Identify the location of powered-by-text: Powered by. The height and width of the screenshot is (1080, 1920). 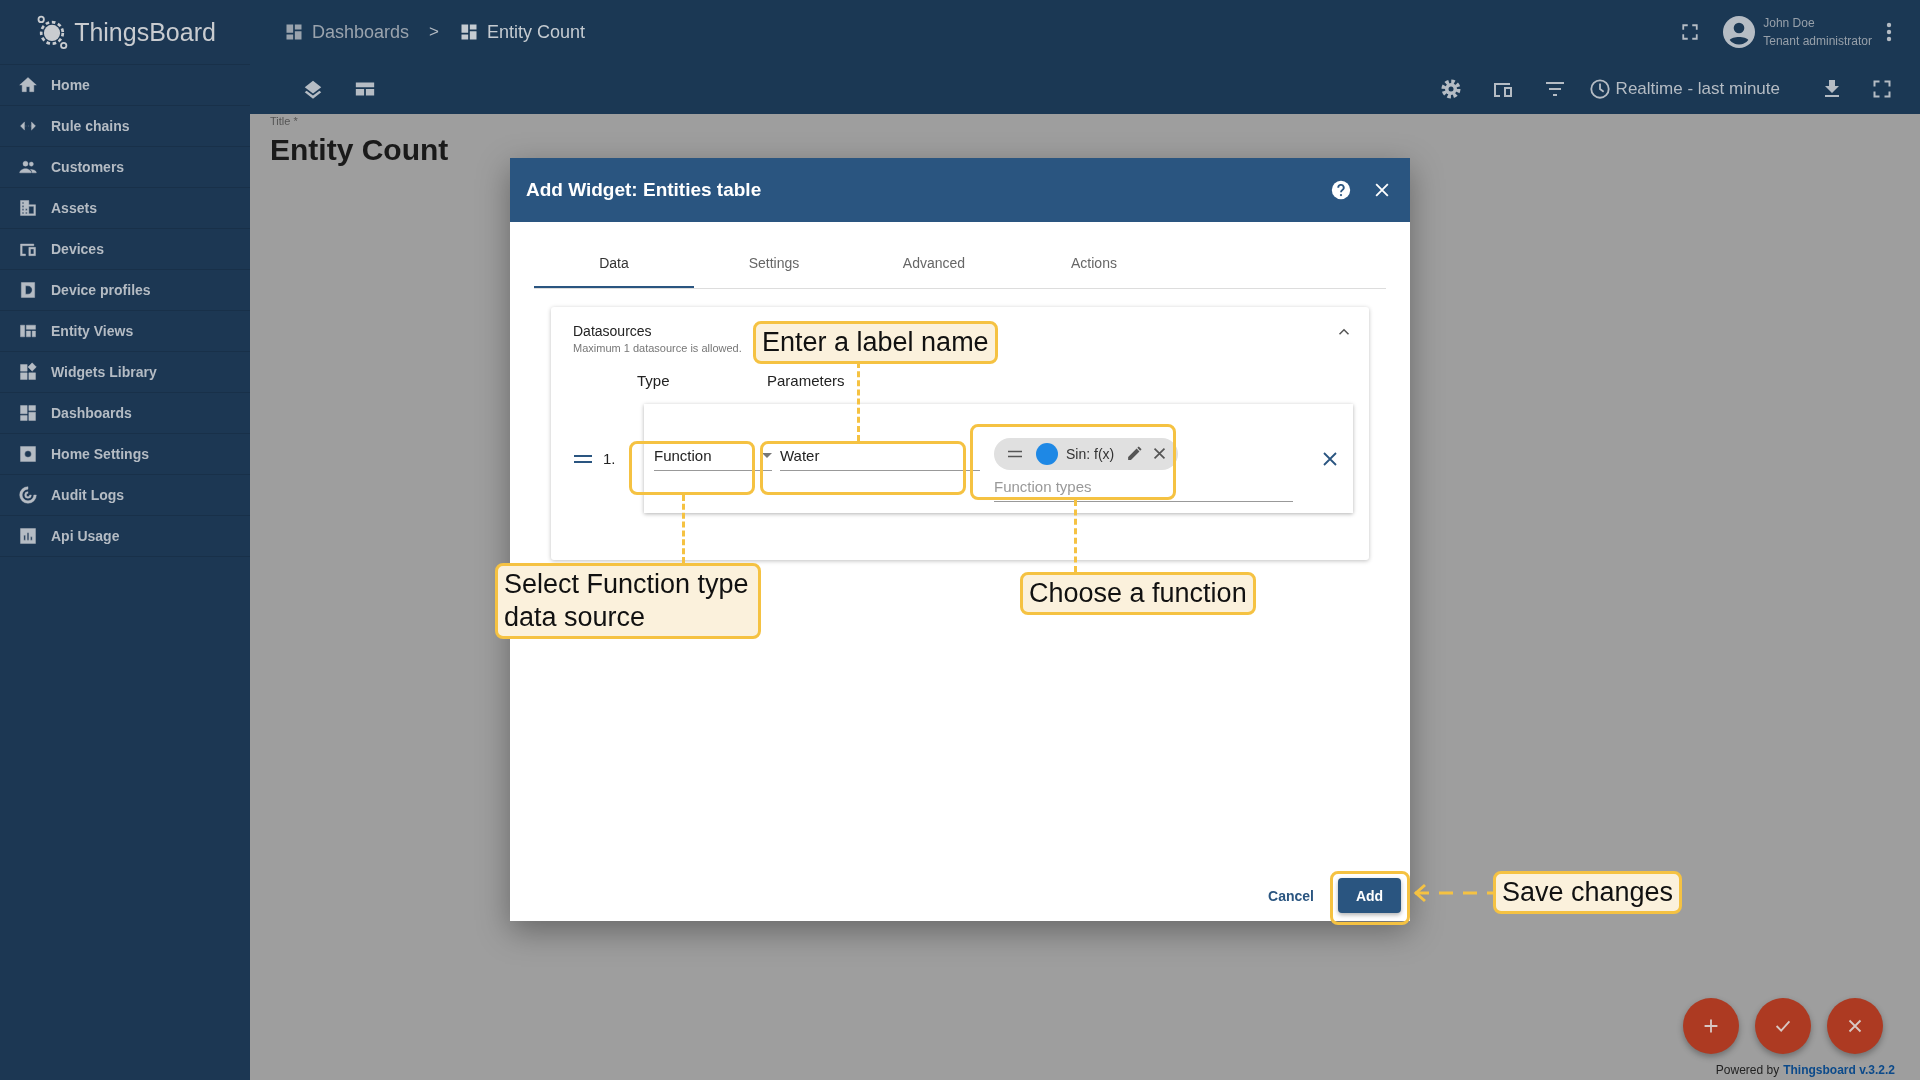
(1747, 1070).